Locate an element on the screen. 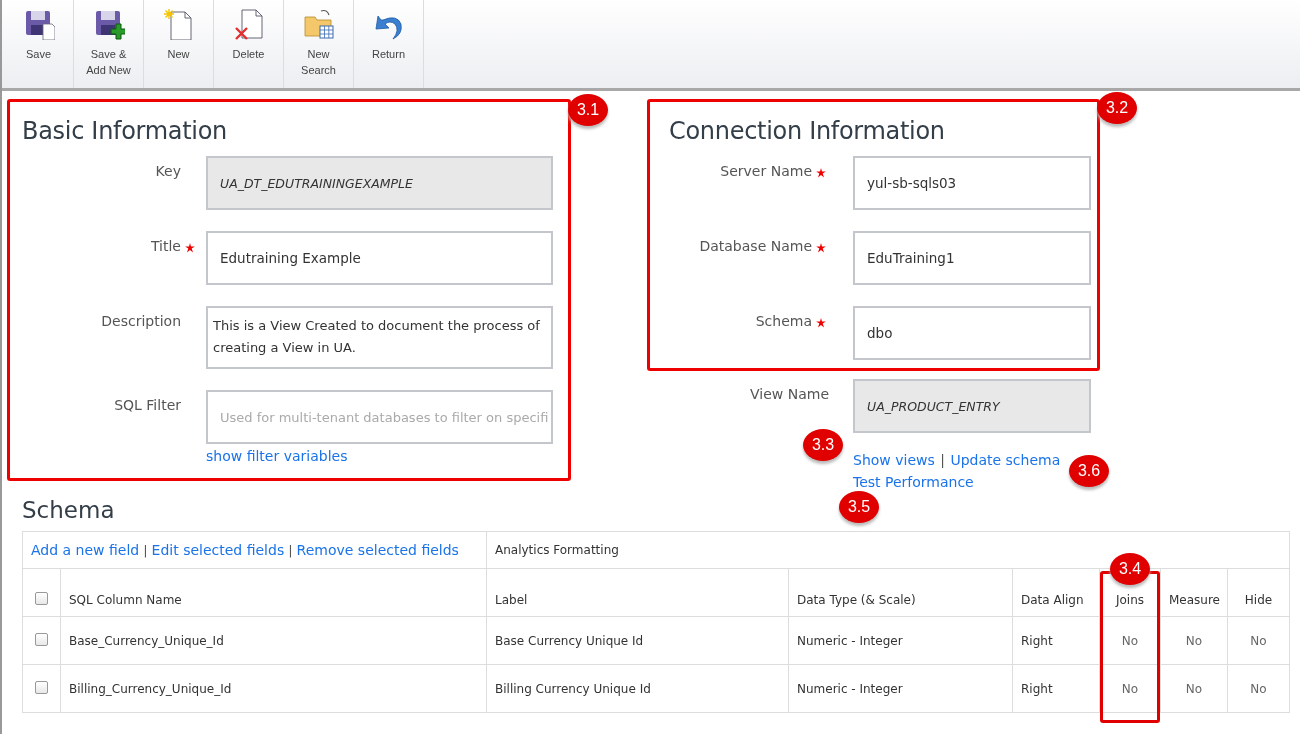  input-field: UA_PRODUCT_ENTRY is located at coordinates (972, 406).